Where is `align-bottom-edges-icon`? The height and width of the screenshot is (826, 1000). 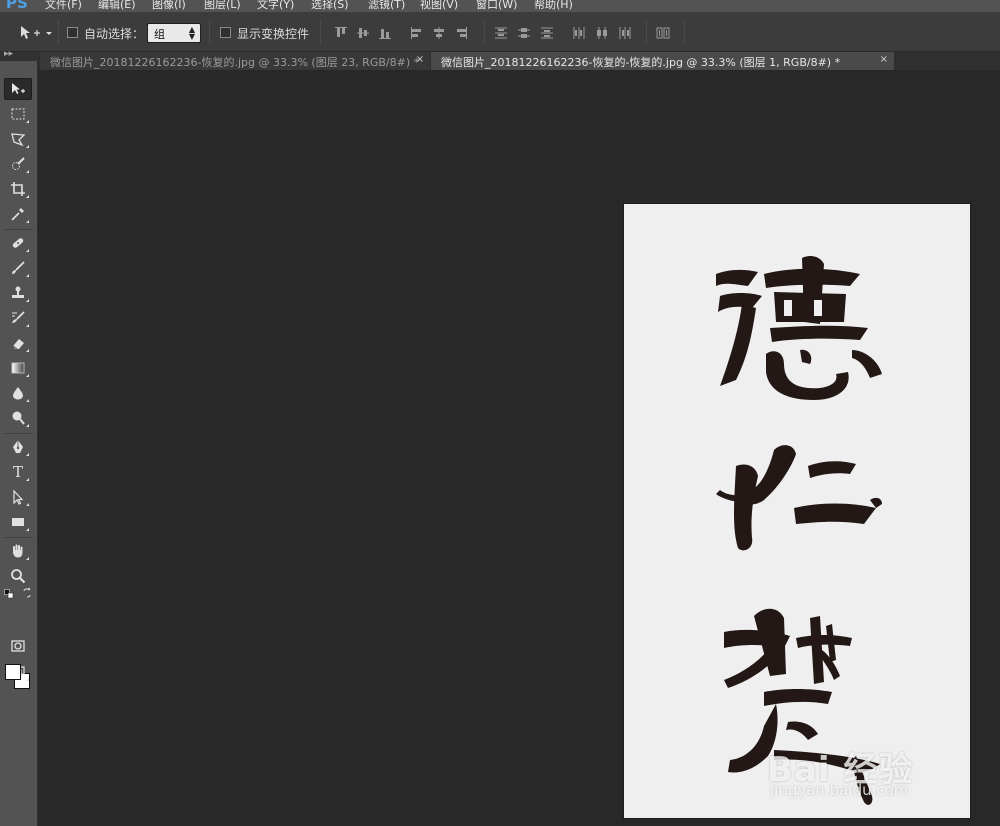 align-bottom-edges-icon is located at coordinates (385, 33).